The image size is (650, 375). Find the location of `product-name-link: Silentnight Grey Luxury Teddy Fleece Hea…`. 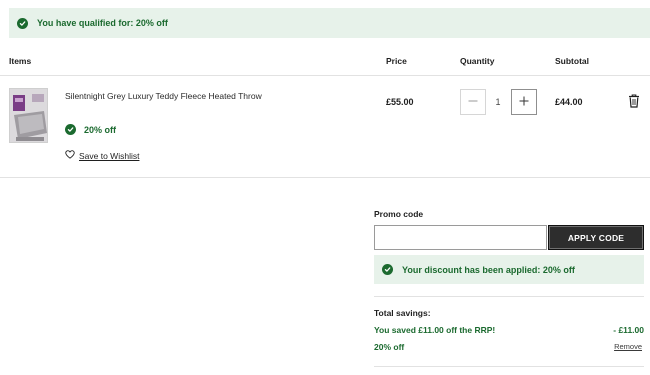

product-name-link: Silentnight Grey Luxury Teddy Fleece Hea… is located at coordinates (163, 96).